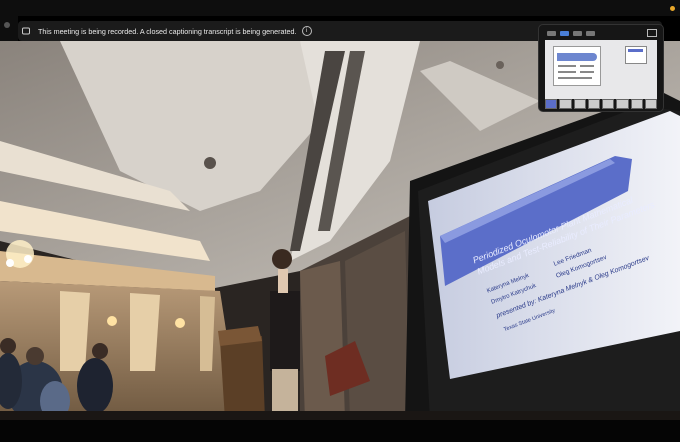 This screenshot has height=442, width=680. I want to click on record-icon, so click(26, 31).